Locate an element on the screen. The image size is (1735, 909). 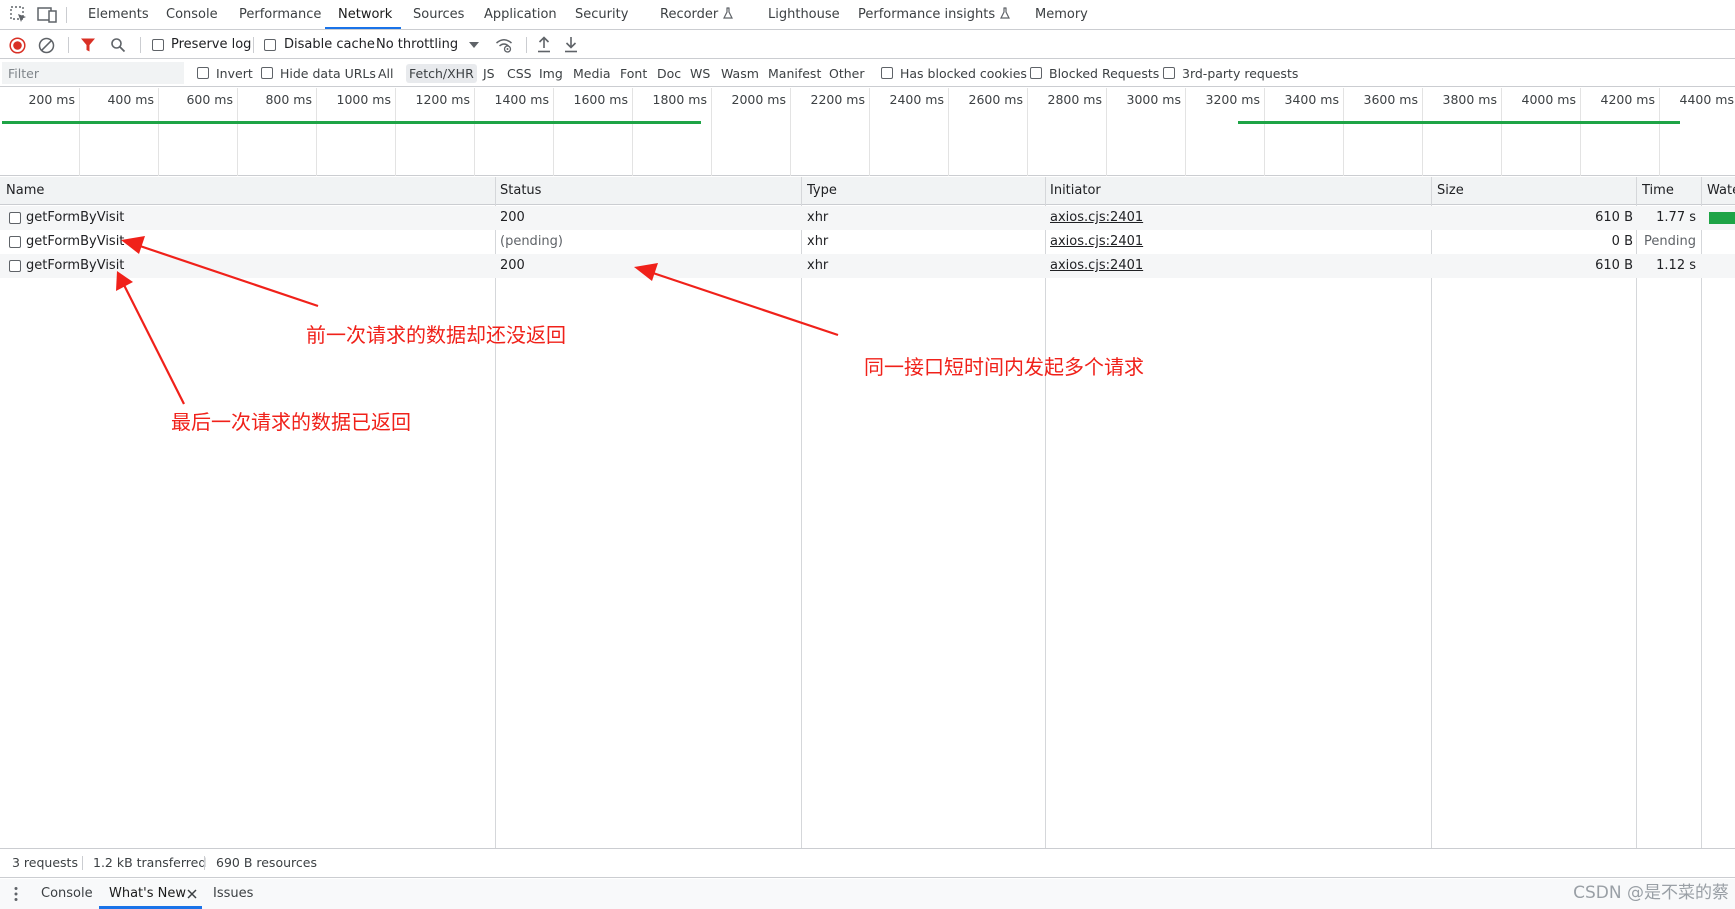
disable-cache-checkbox is located at coordinates (270, 45).